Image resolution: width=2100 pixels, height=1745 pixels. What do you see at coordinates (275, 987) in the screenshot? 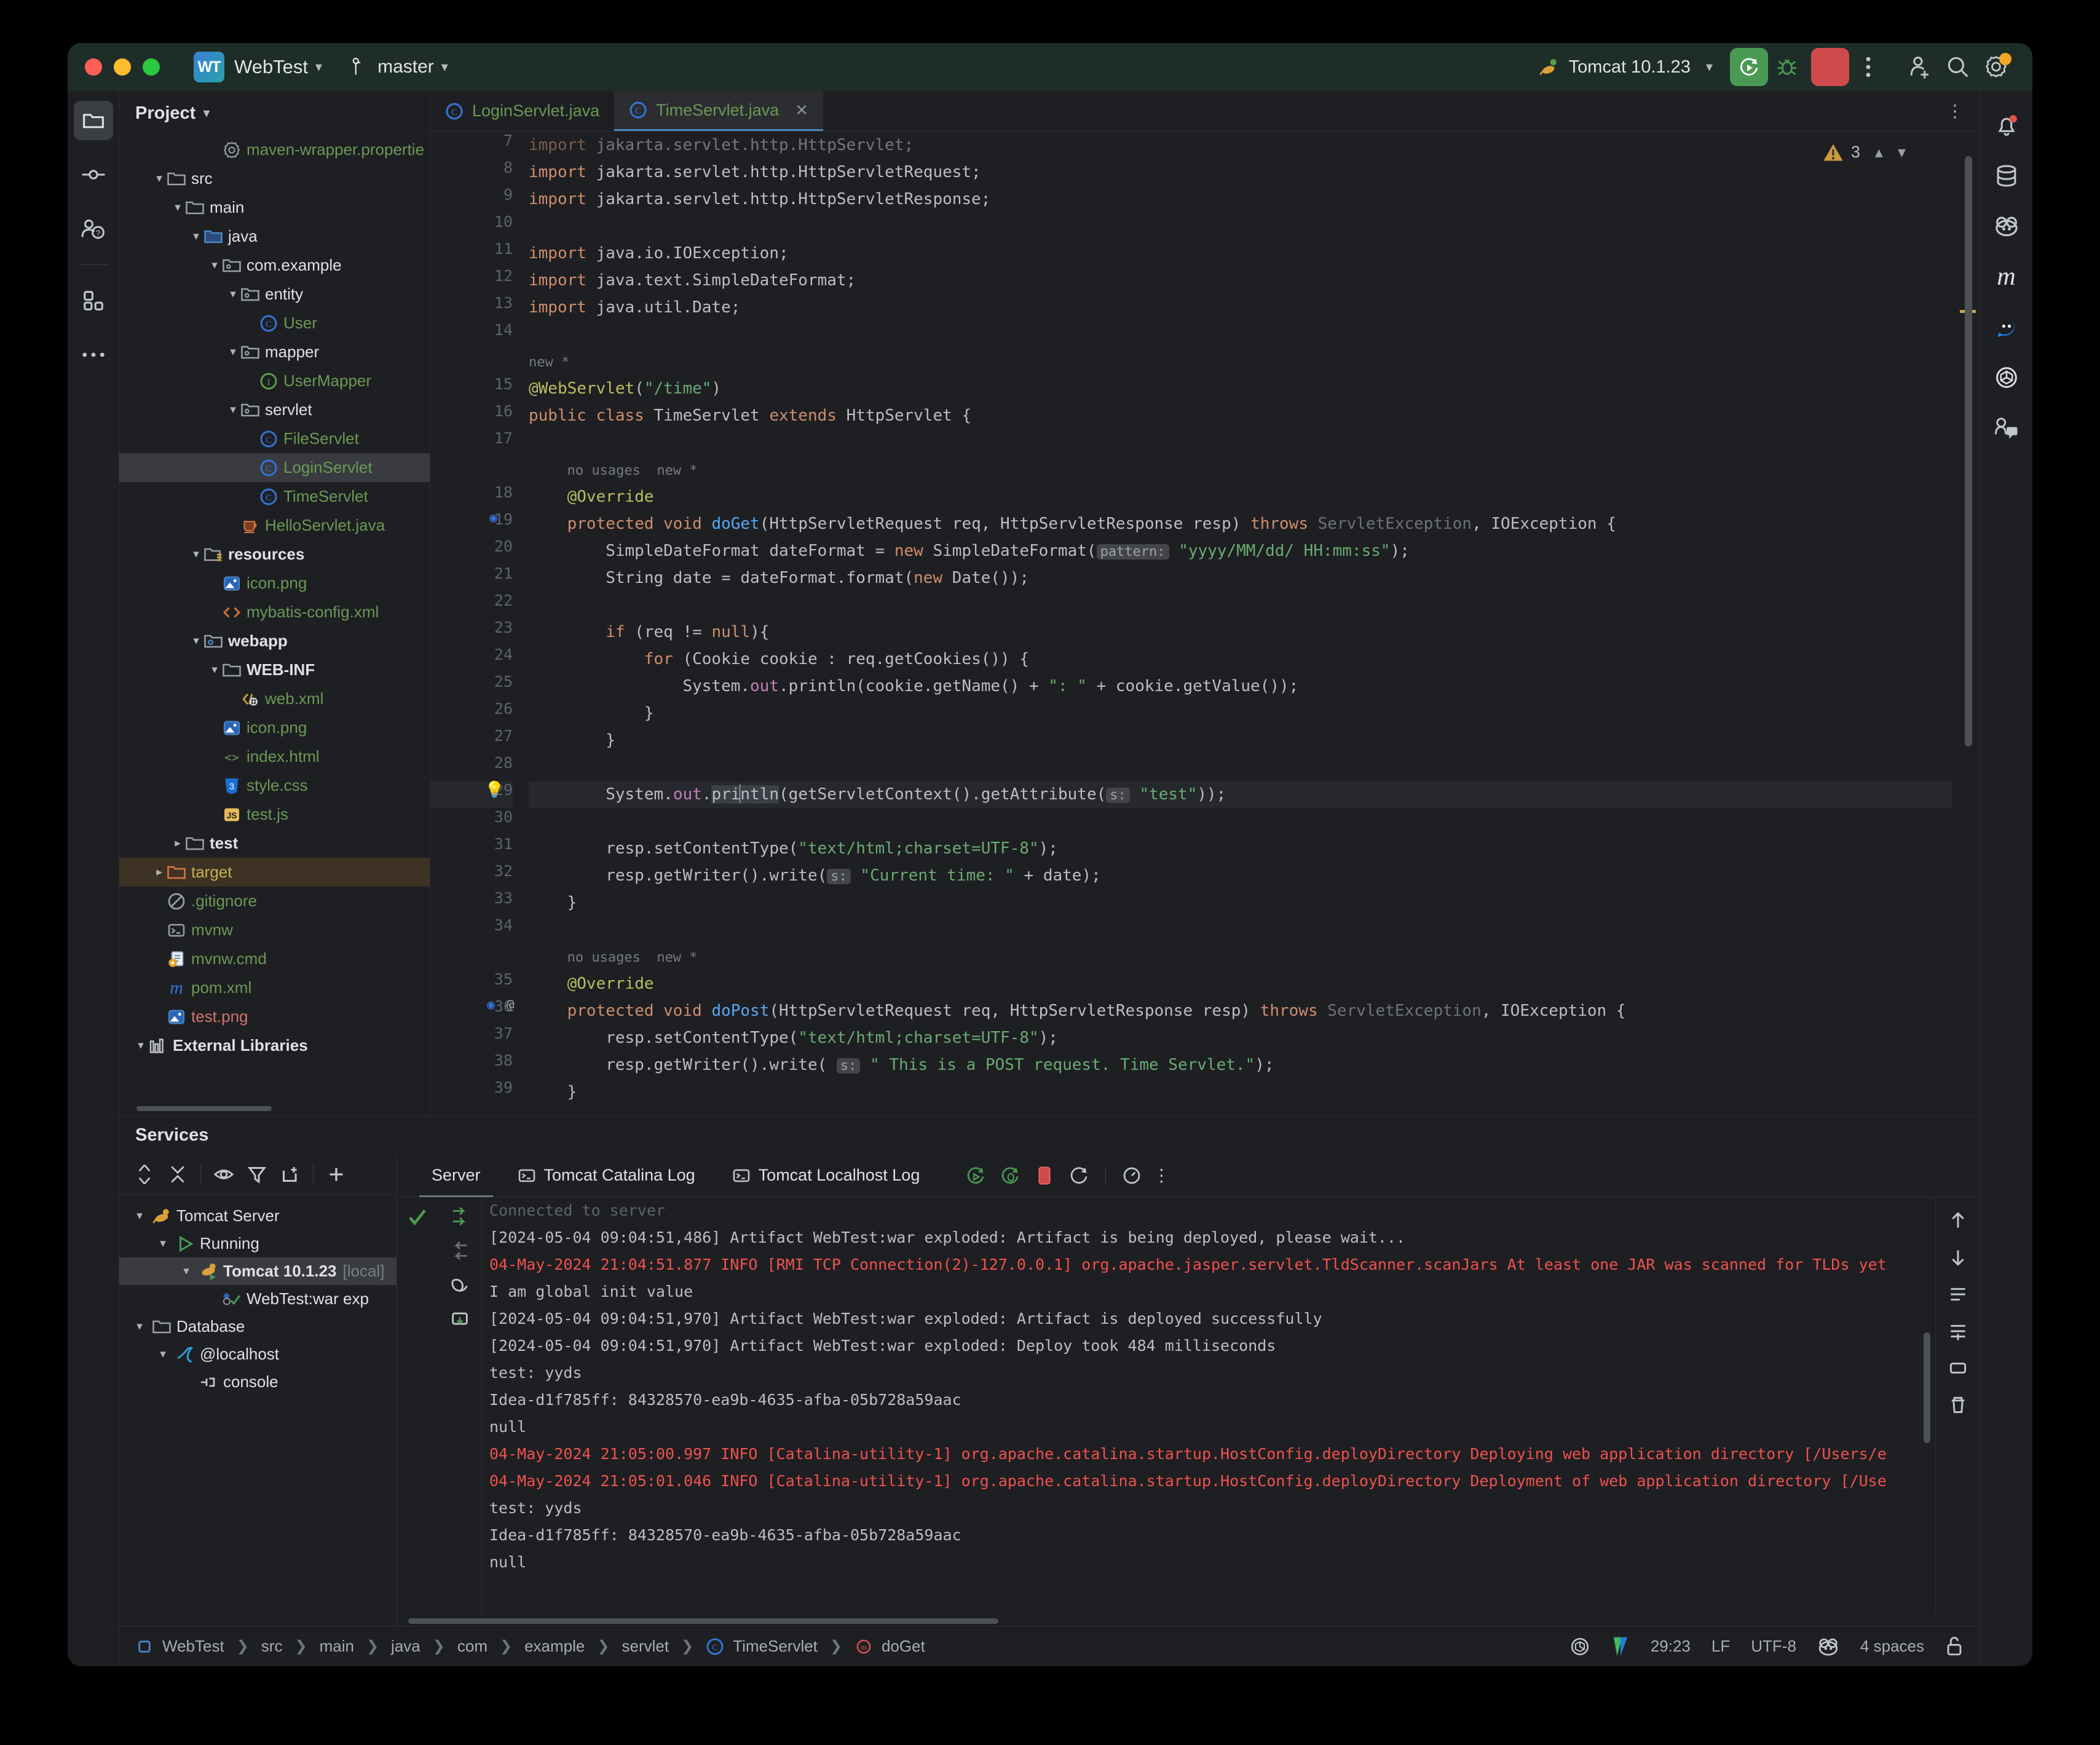
I see `tree-row: ▾ m pom.xml` at bounding box center [275, 987].